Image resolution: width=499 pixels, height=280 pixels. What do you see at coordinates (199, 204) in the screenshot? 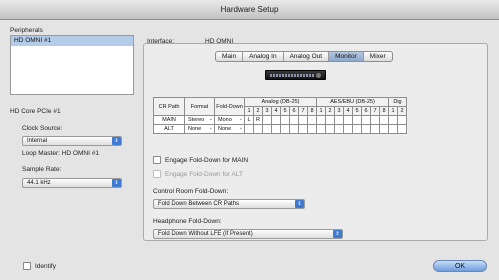
I see `control-room-fold-down-value: Fold Down Between CR Paths` at bounding box center [199, 204].